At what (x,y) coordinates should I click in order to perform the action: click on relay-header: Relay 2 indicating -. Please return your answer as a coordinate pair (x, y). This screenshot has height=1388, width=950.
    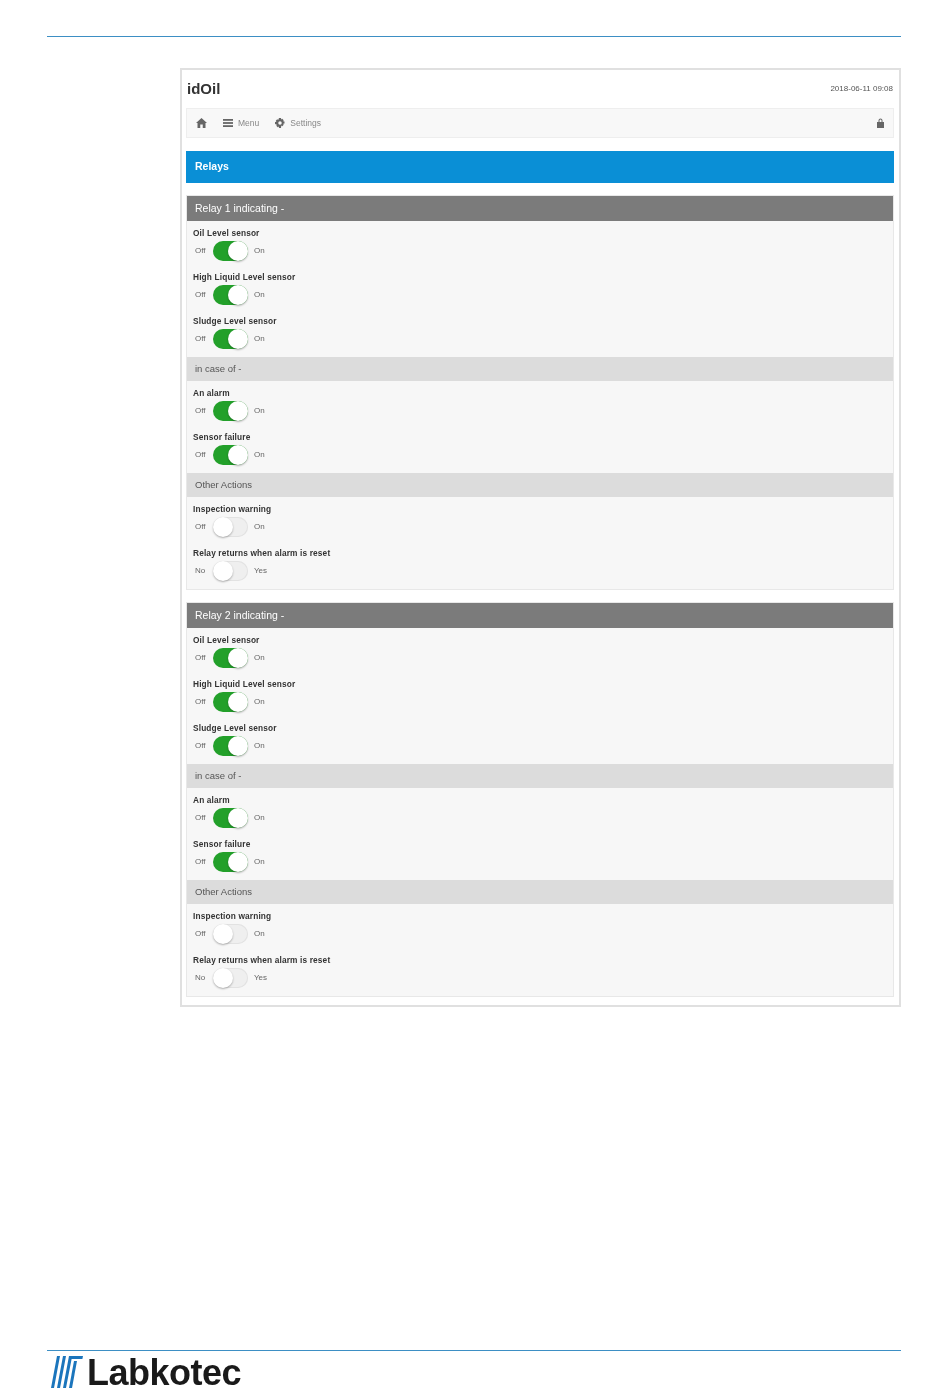
    Looking at the image, I should click on (540, 615).